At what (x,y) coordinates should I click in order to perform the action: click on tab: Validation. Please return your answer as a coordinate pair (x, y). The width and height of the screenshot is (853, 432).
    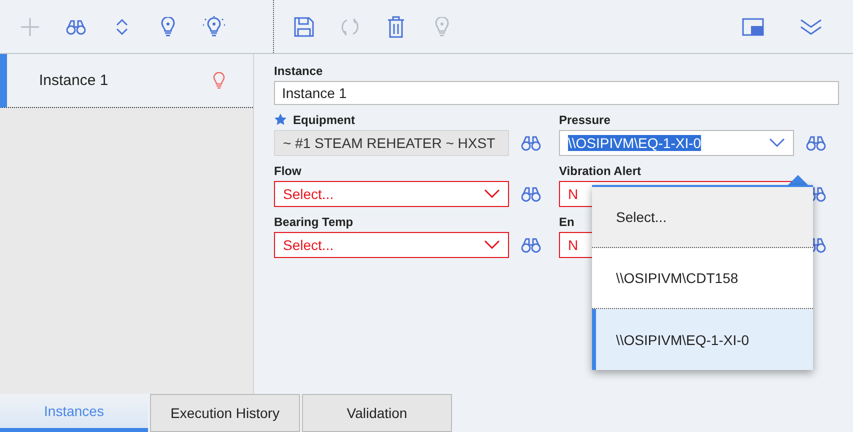
    Looking at the image, I should click on (377, 413).